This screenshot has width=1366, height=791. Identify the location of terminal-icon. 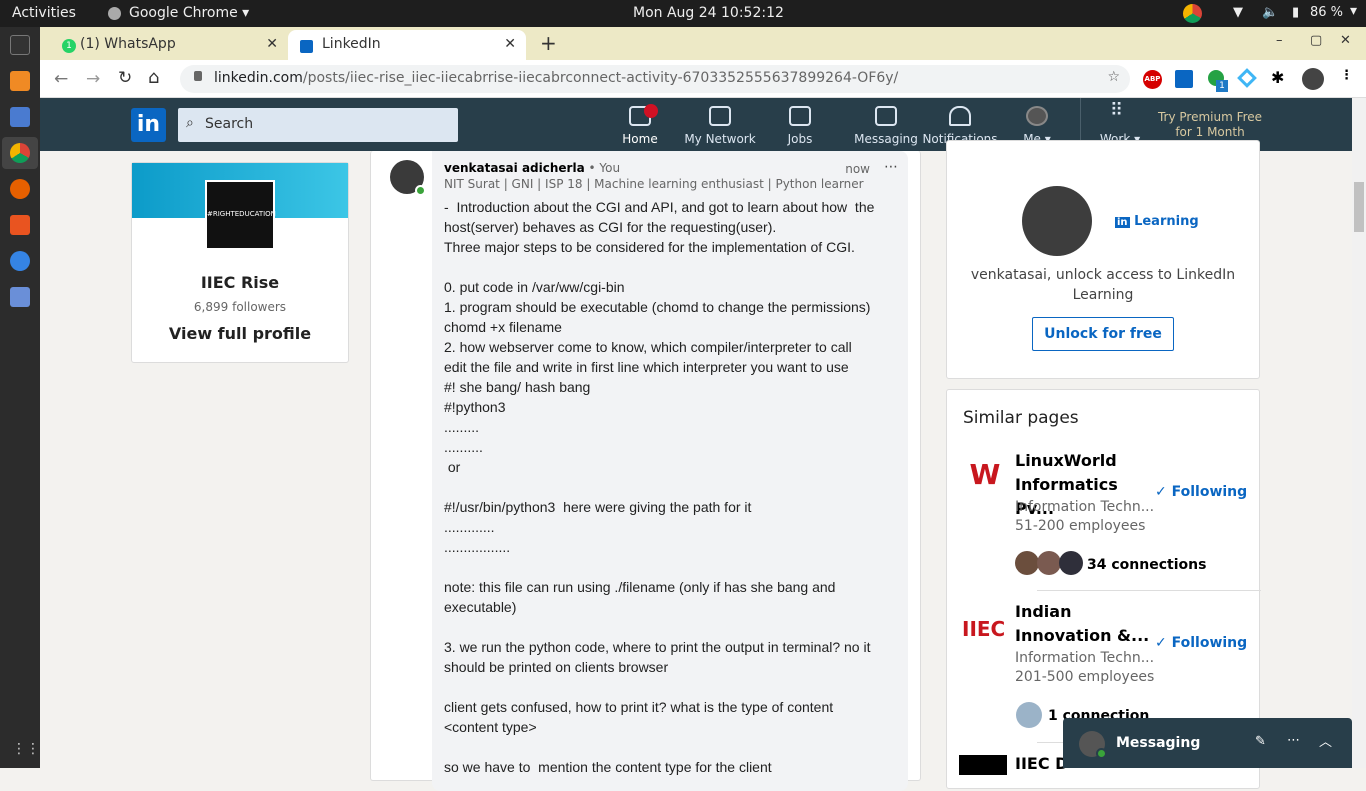
(20, 45).